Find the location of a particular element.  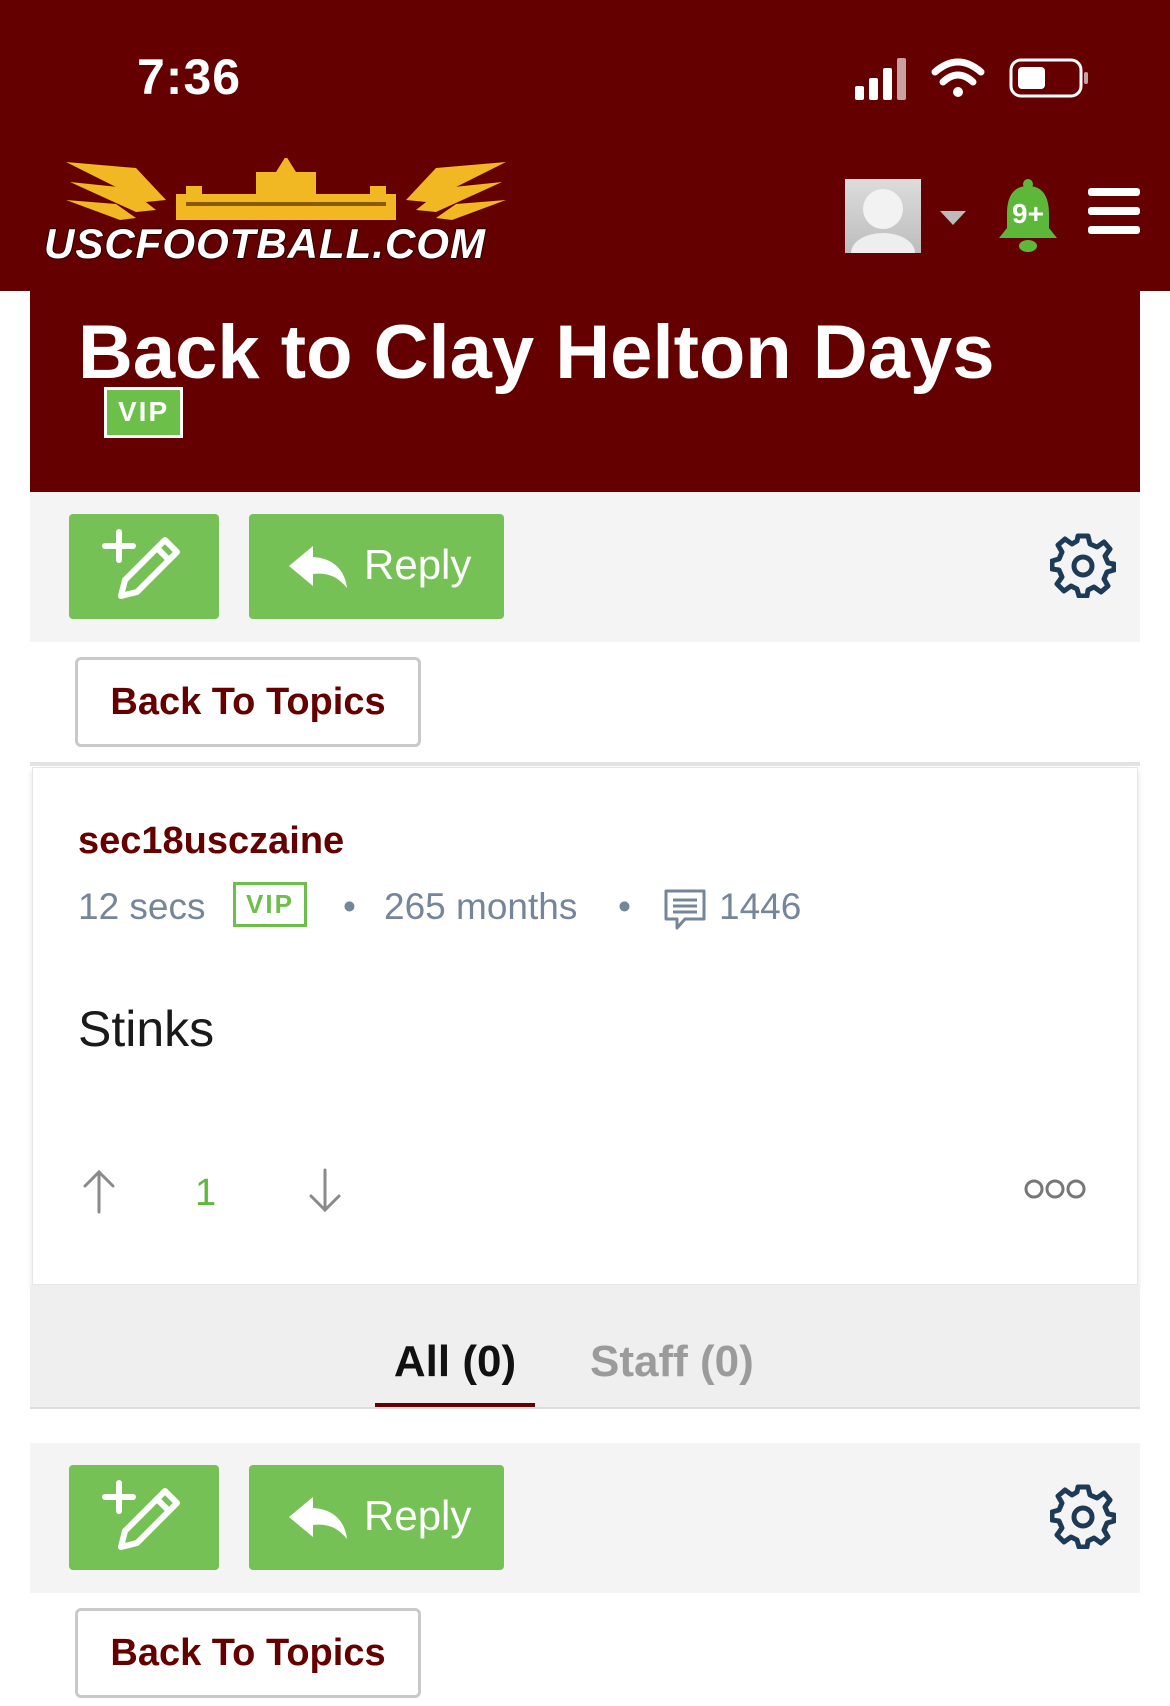

topic-toolbar-top: Reply is located at coordinates (585, 567).